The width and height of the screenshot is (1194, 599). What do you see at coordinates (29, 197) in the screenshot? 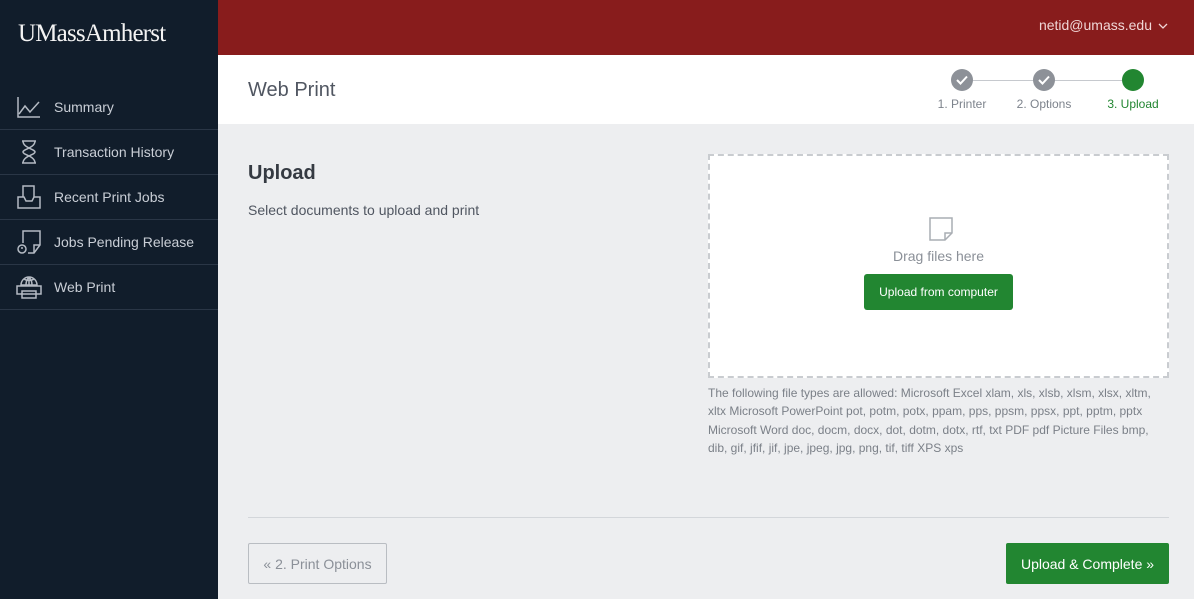
I see `inbox-tray-icon` at bounding box center [29, 197].